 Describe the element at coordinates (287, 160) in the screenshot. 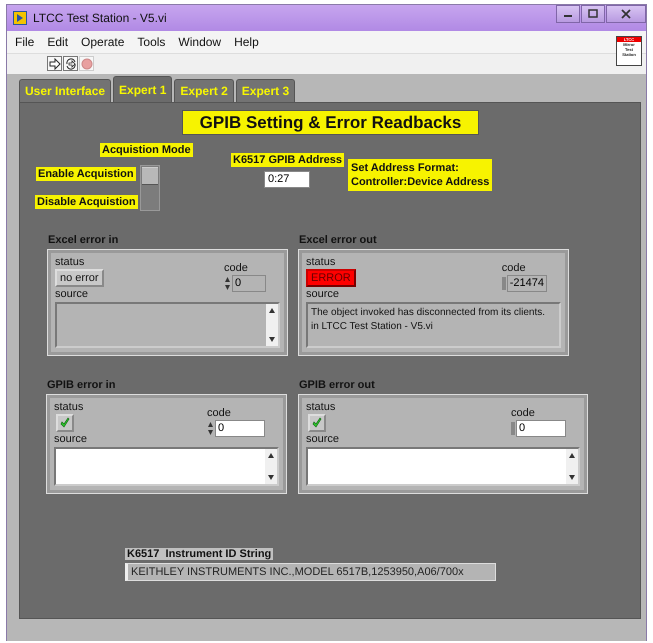

I see `field-label: K6517 GPIB Address` at that location.